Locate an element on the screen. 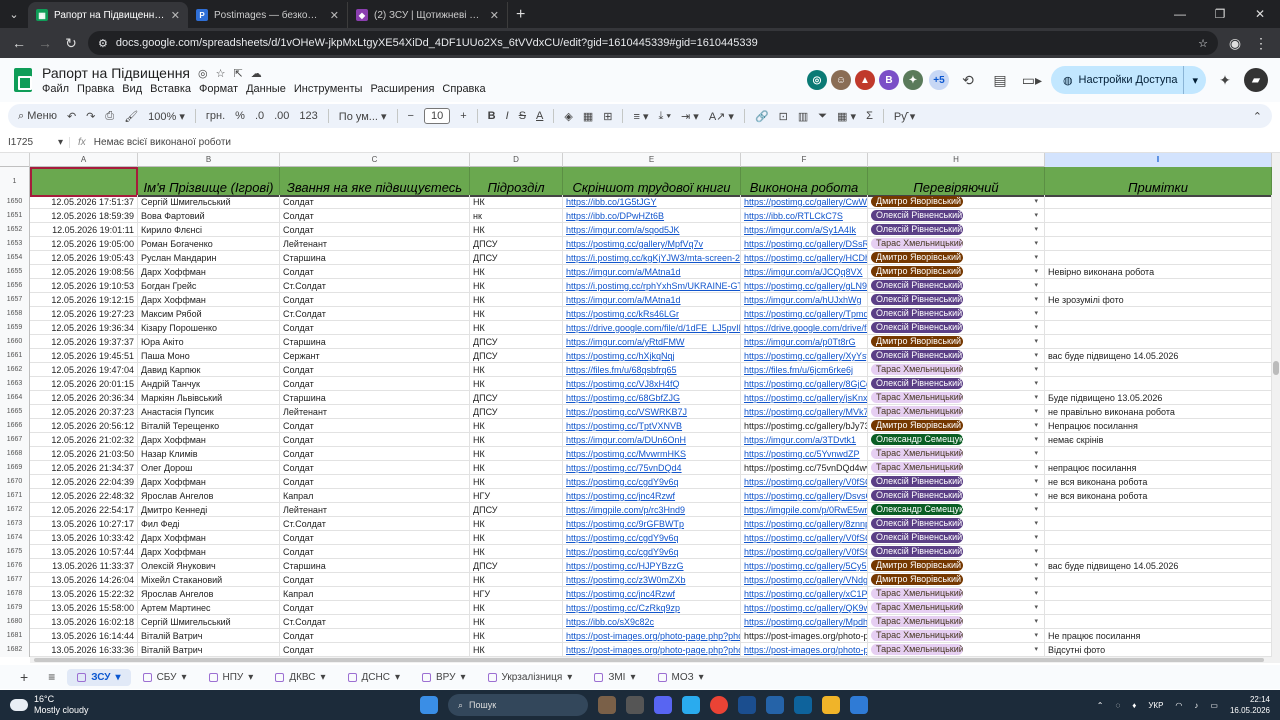 The image size is (1280, 720). input-tools-icon: Pƴ ▾ is located at coordinates (904, 116).